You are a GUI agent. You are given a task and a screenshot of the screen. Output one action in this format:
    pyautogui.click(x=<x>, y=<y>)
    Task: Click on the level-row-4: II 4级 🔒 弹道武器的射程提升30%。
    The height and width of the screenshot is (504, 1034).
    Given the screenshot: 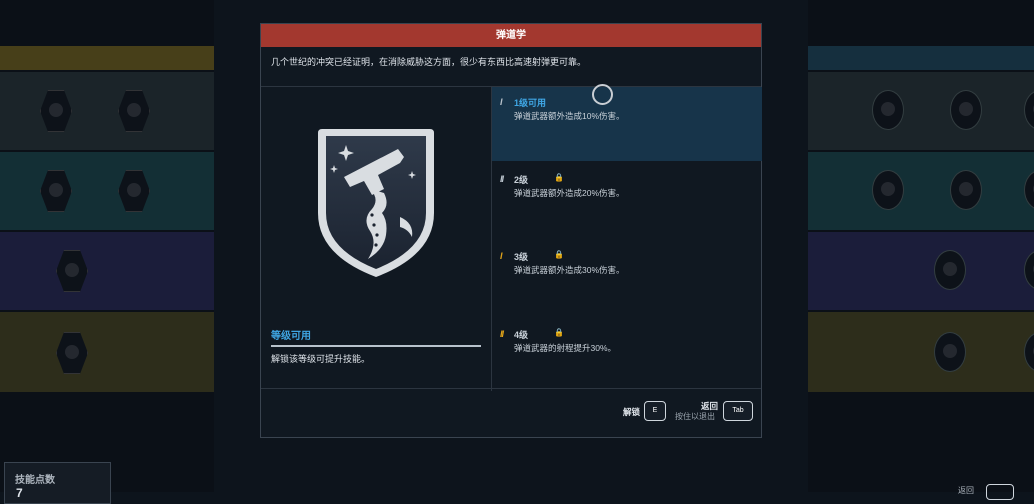 What is the action you would take?
    pyautogui.click(x=627, y=356)
    